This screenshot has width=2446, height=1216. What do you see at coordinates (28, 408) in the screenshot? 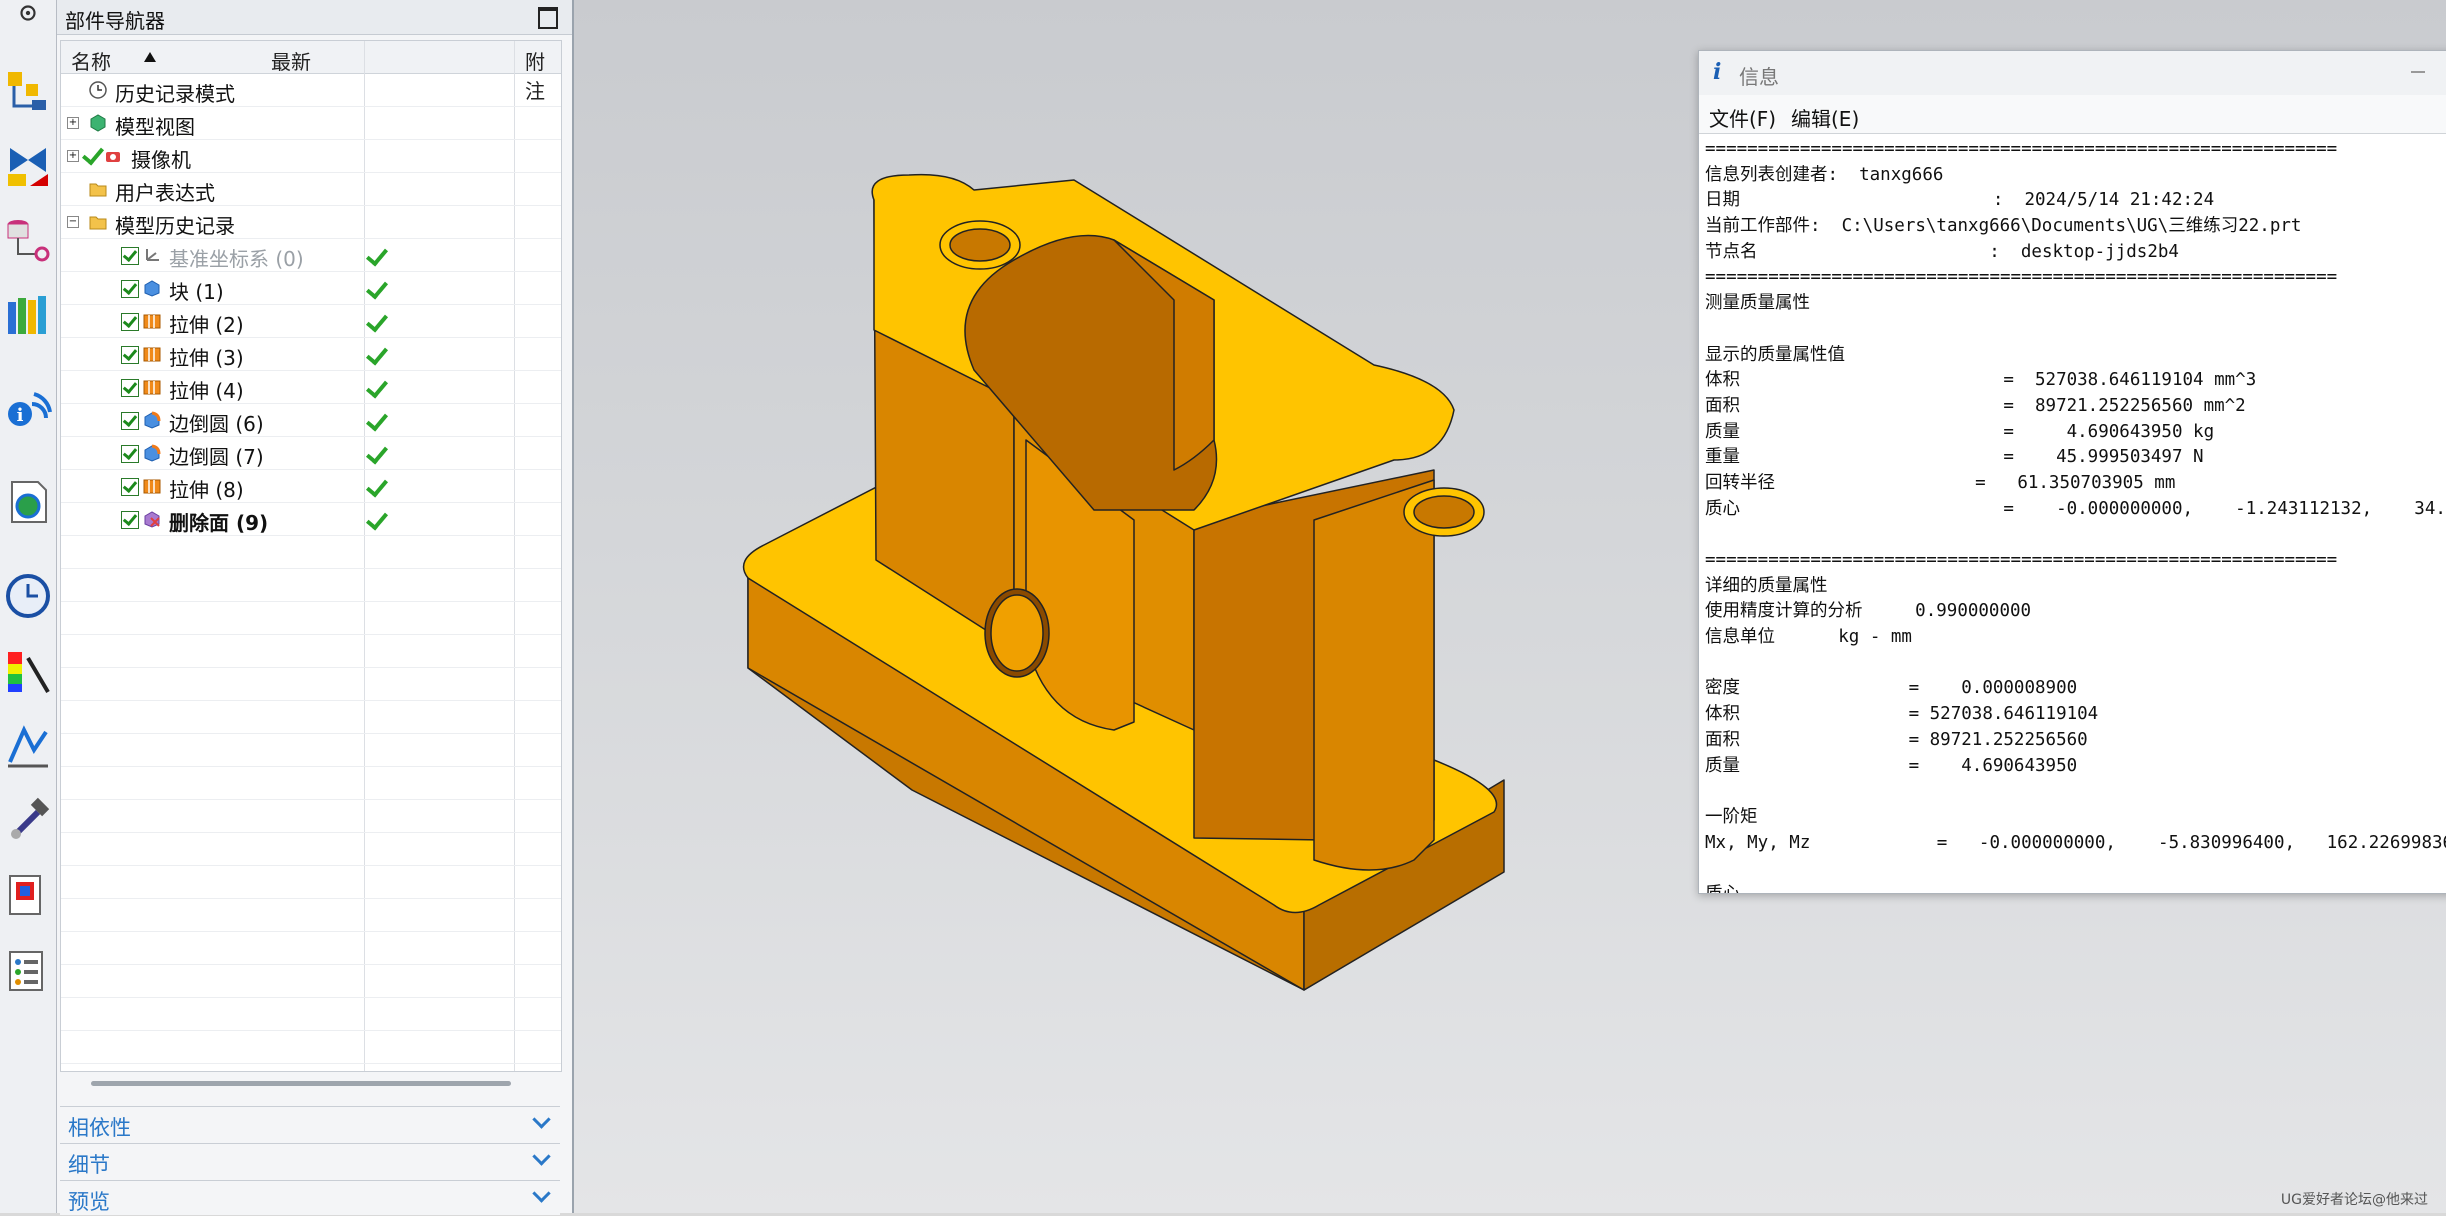
I see `hd3d-tools-icon: i` at bounding box center [28, 408].